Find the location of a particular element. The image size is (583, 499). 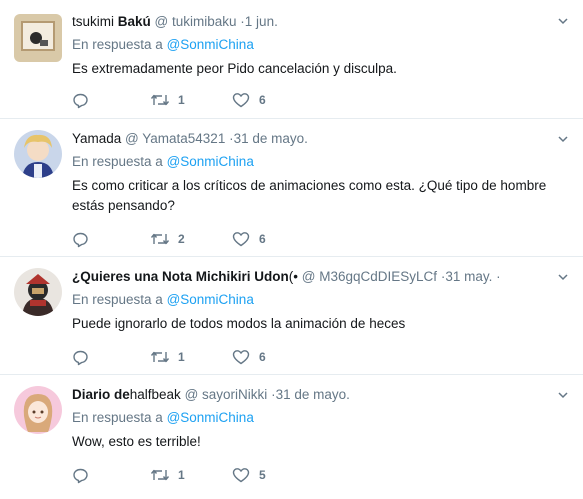

retweet-button: 2 is located at coordinates (191, 239).